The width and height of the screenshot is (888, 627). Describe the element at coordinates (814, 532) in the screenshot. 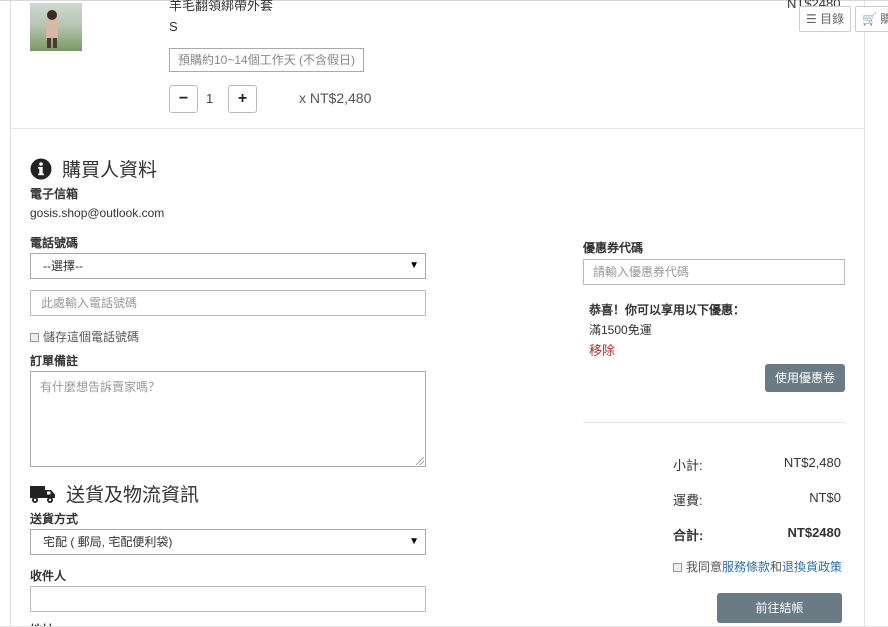

I see `total-value: NT$2480` at that location.